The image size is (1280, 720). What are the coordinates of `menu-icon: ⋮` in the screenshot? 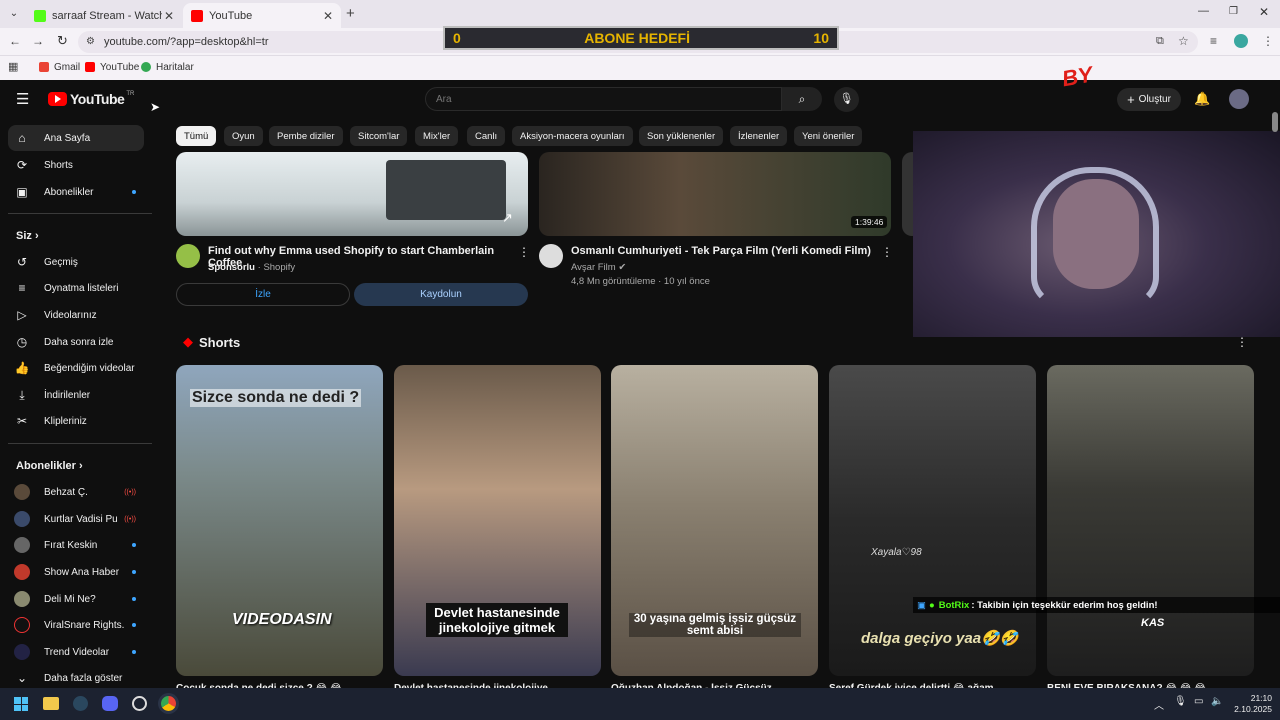 It's located at (1268, 41).